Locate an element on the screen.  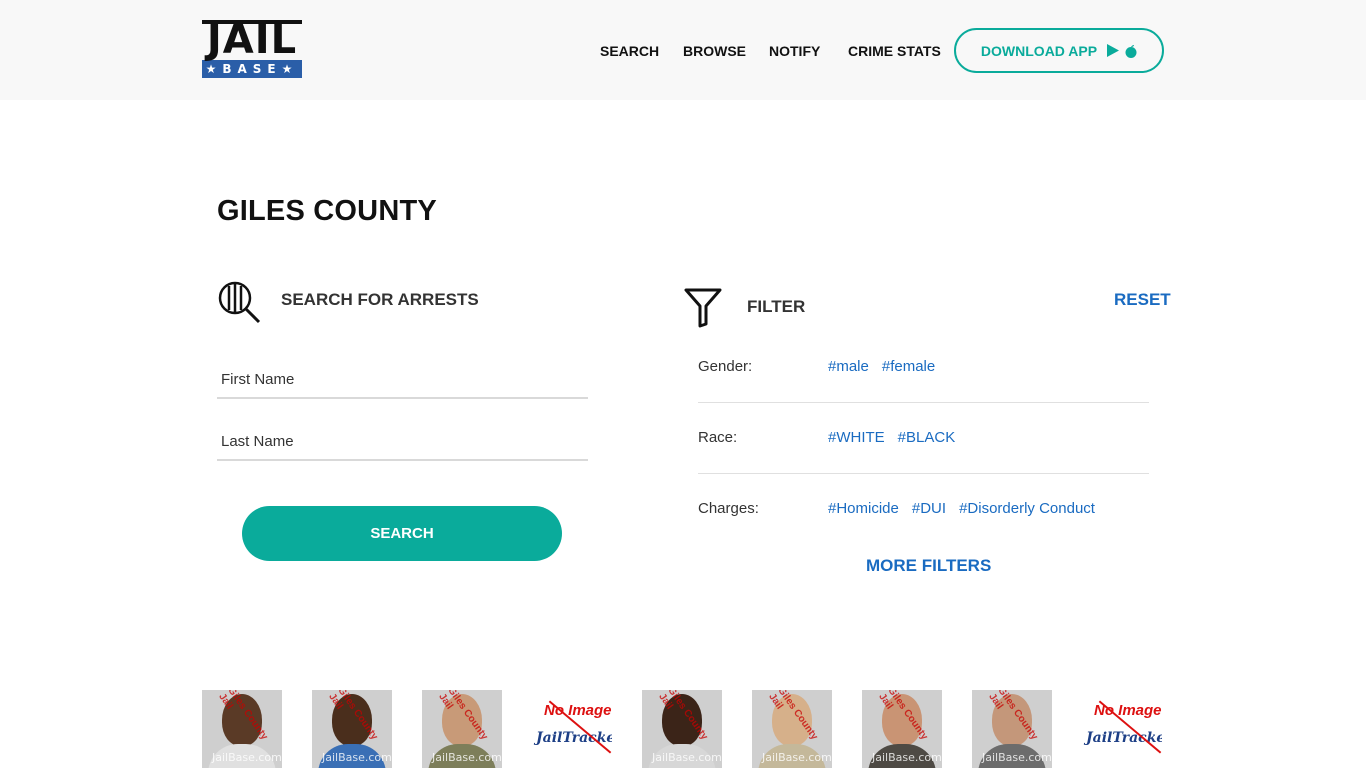
jailbase-logo: JAIL ★BASE★ is located at coordinates (252, 50).